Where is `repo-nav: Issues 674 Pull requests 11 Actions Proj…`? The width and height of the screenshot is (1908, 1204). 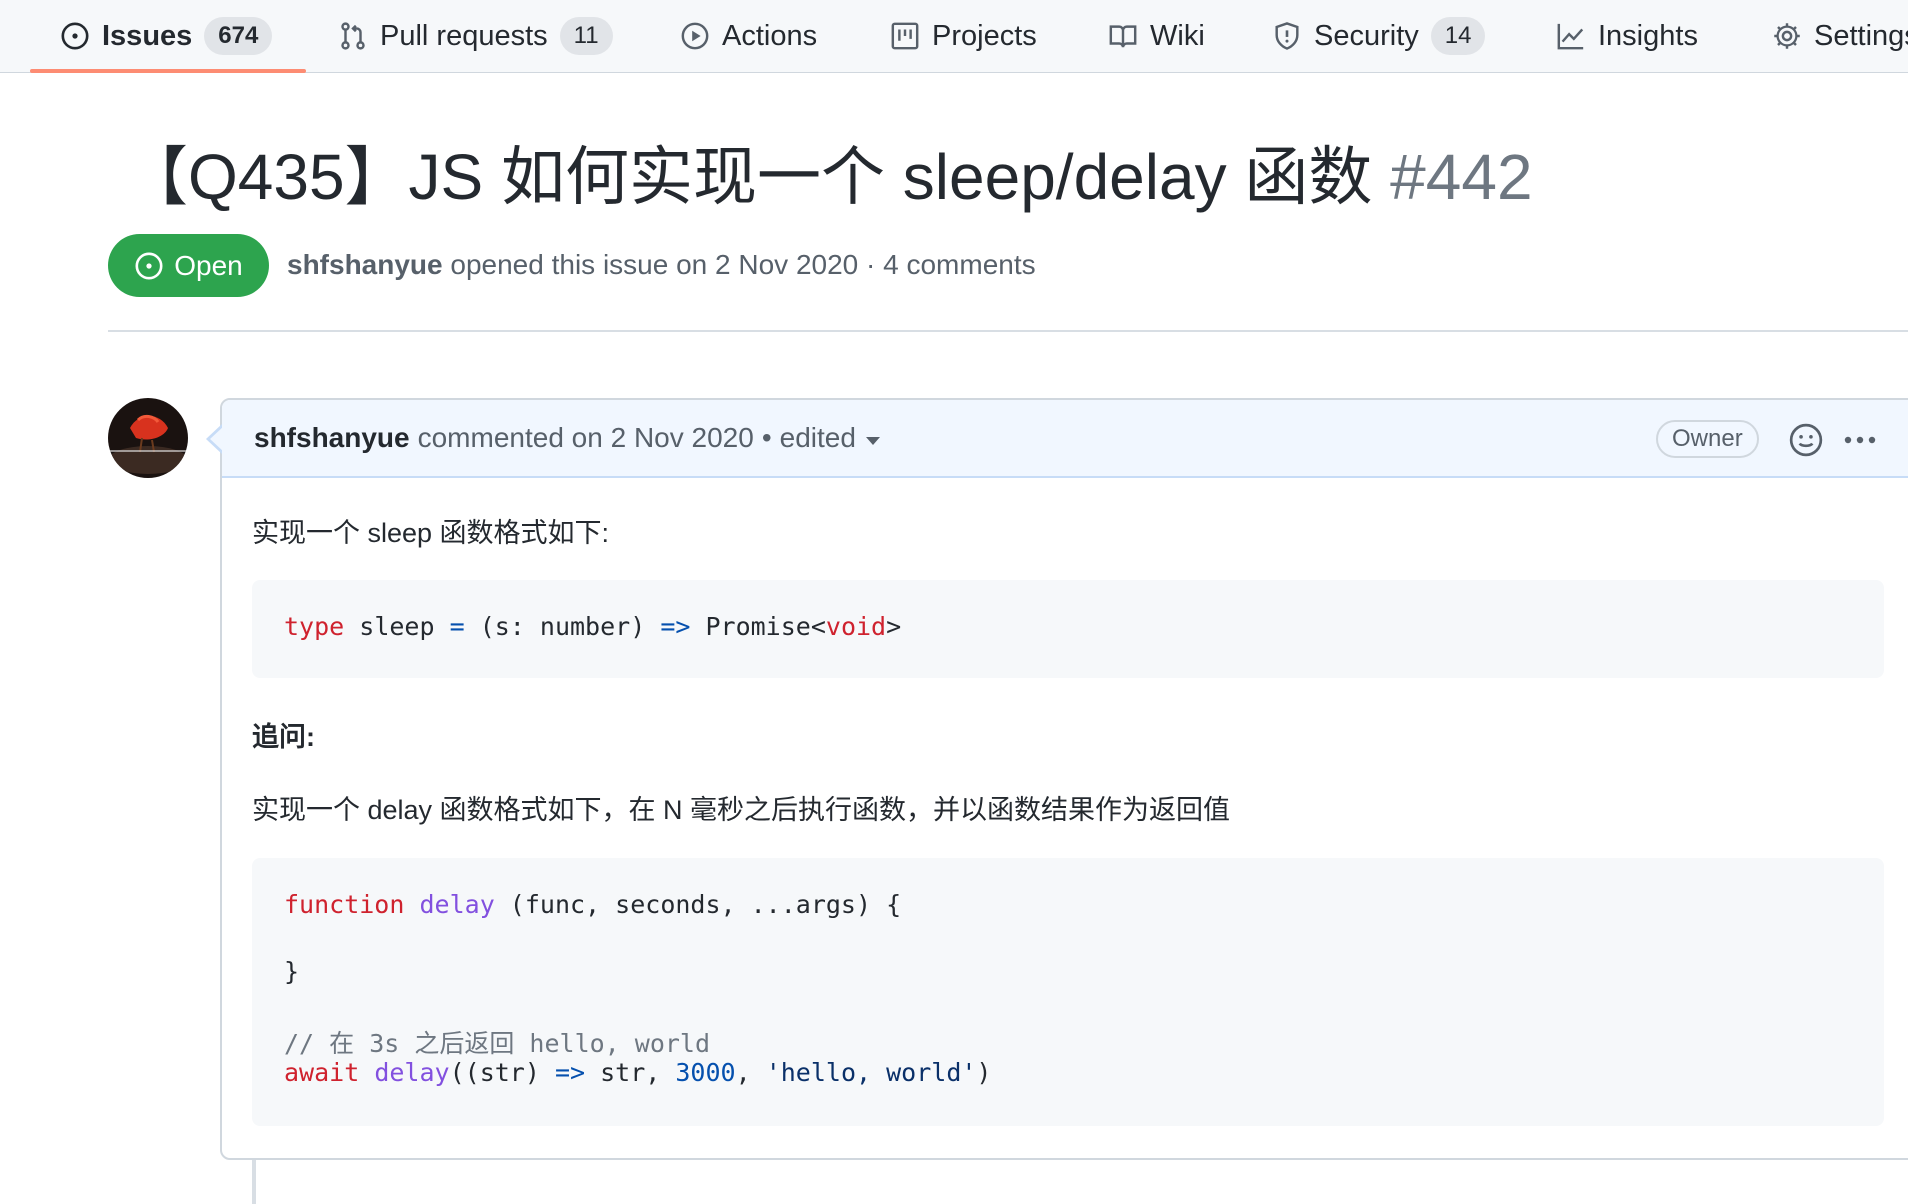
repo-nav: Issues 674 Pull requests 11 Actions Proj… is located at coordinates (954, 36).